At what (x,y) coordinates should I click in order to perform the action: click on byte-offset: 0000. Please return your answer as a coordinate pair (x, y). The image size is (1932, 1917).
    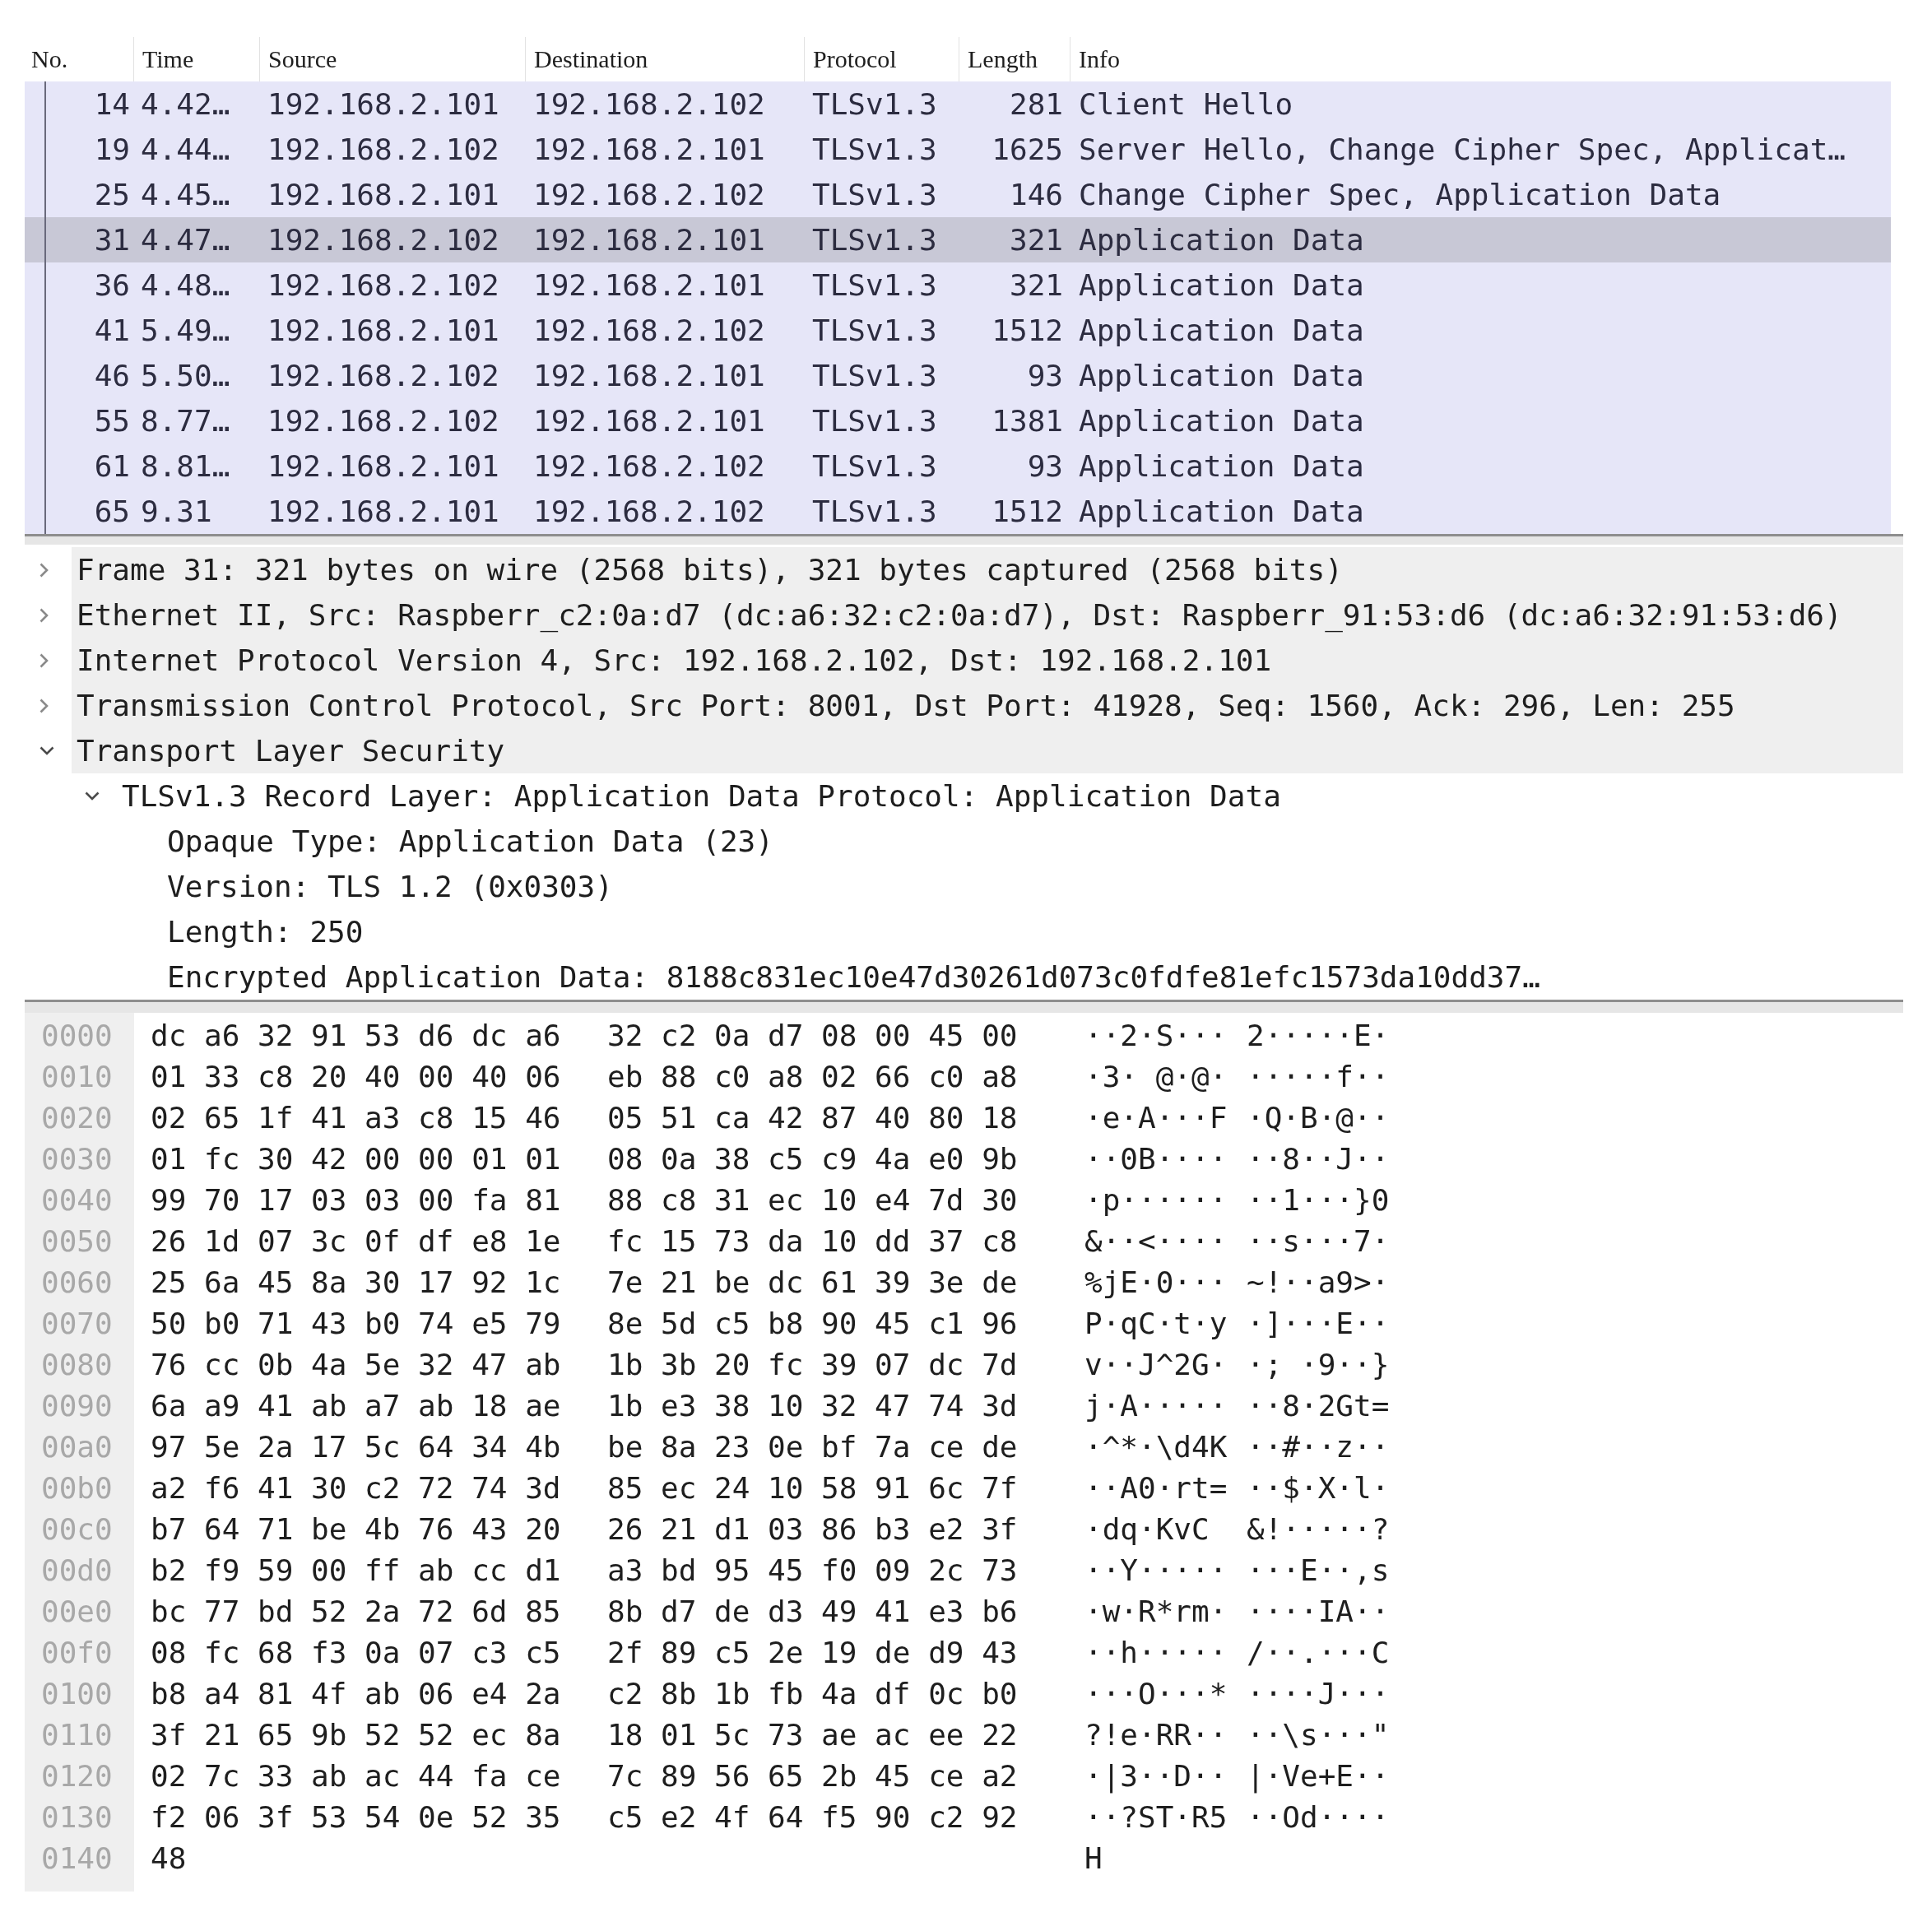
    Looking at the image, I should click on (77, 1035).